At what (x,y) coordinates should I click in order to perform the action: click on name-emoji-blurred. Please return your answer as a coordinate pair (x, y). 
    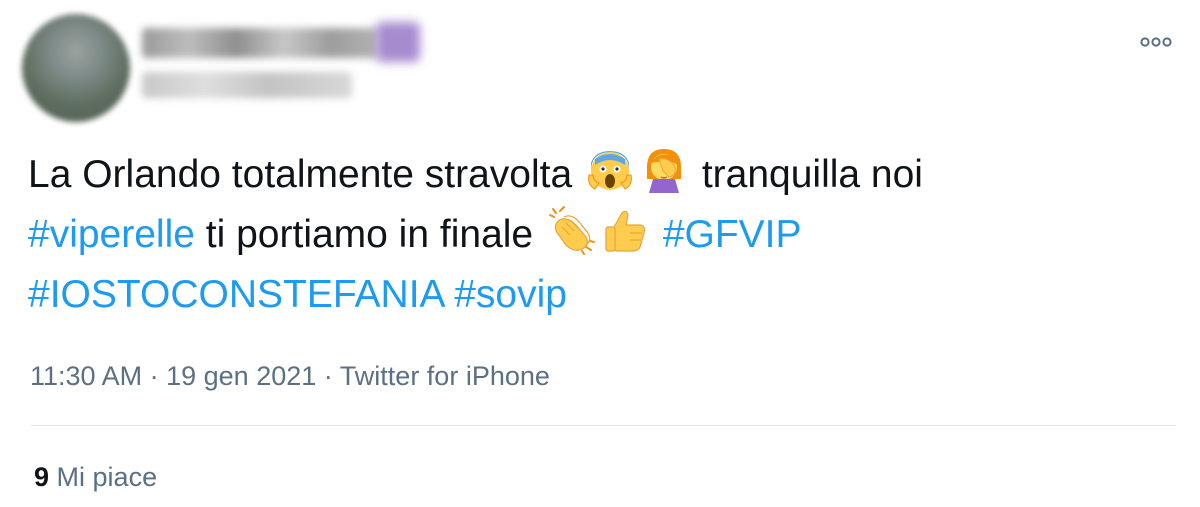
    Looking at the image, I should click on (398, 42).